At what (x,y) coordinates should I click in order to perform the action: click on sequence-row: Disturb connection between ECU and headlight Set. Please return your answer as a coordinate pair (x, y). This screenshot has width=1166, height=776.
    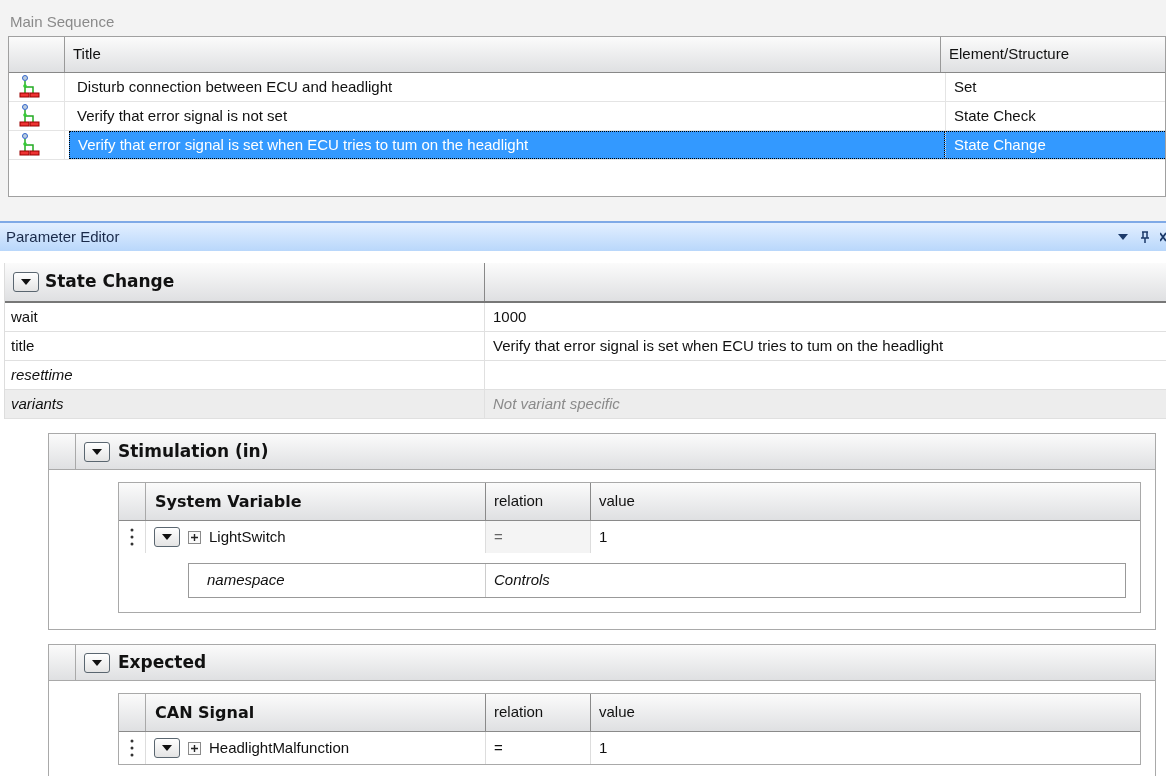
    Looking at the image, I should click on (587, 87).